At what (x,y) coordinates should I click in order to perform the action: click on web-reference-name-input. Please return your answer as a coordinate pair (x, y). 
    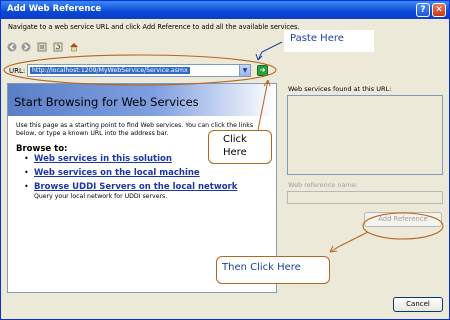
    Looking at the image, I should click on (365, 197).